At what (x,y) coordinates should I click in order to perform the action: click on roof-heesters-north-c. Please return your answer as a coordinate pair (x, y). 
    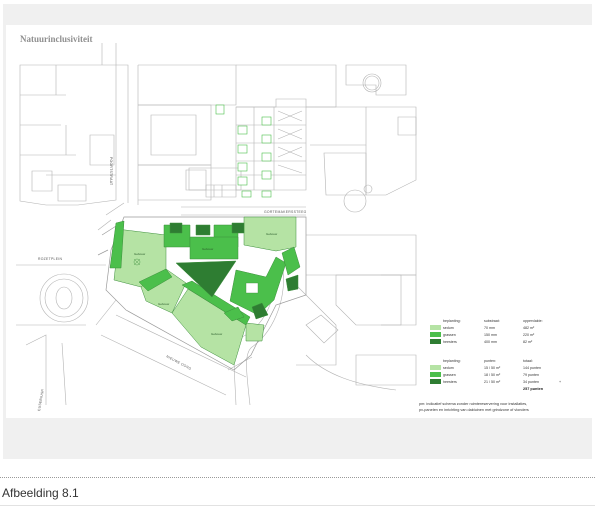
    Looking at the image, I should click on (203, 230).